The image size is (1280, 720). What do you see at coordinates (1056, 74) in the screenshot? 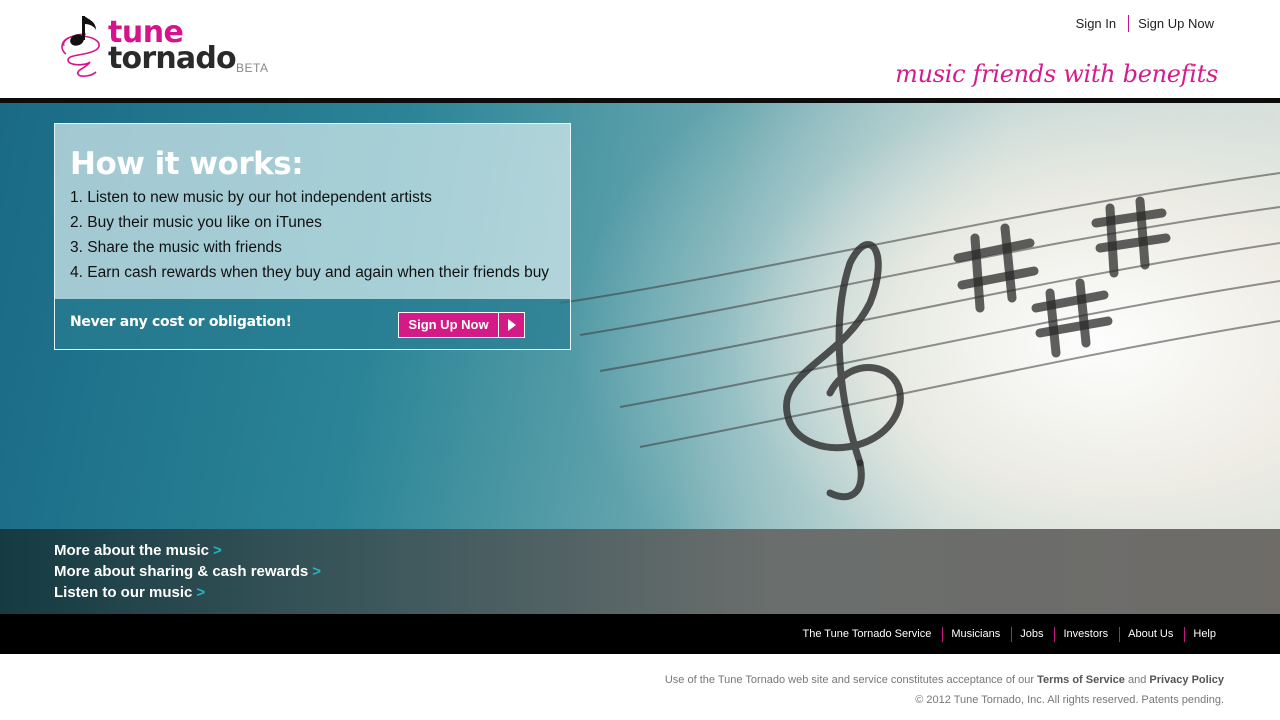
I see `site-tagline: music friends with benefits` at bounding box center [1056, 74].